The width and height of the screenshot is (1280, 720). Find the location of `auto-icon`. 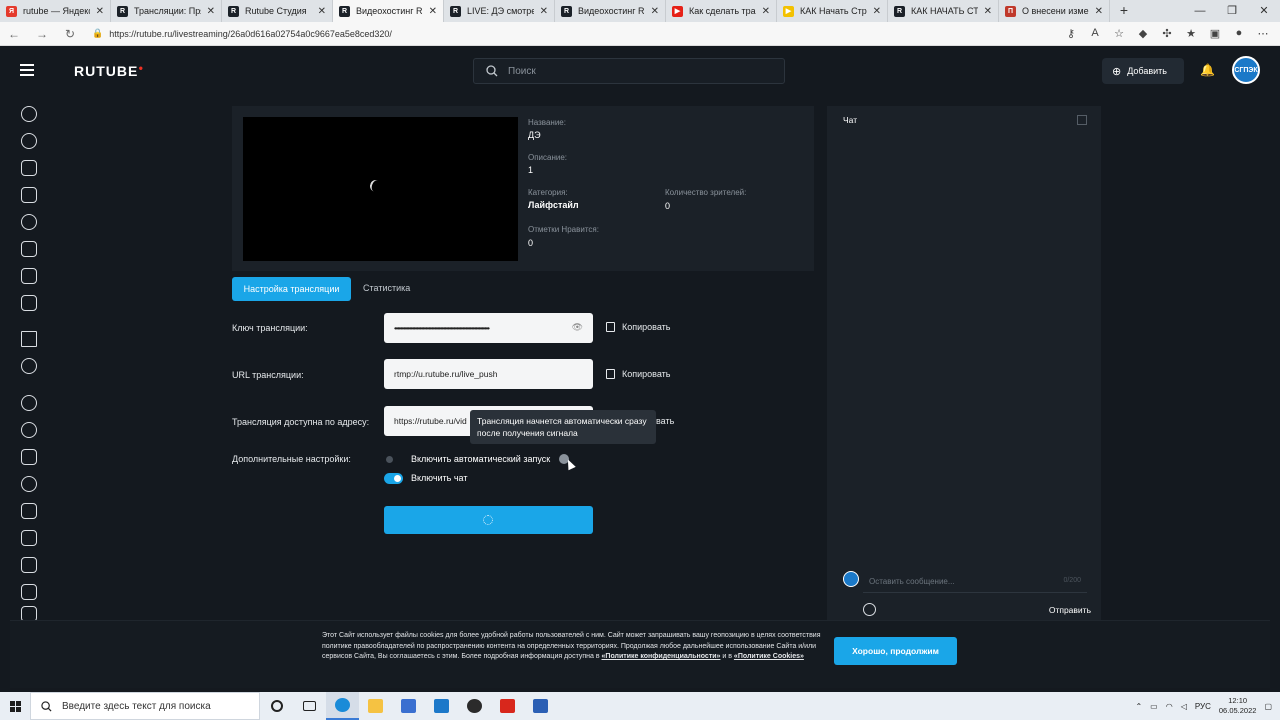

auto-icon is located at coordinates (29, 484).